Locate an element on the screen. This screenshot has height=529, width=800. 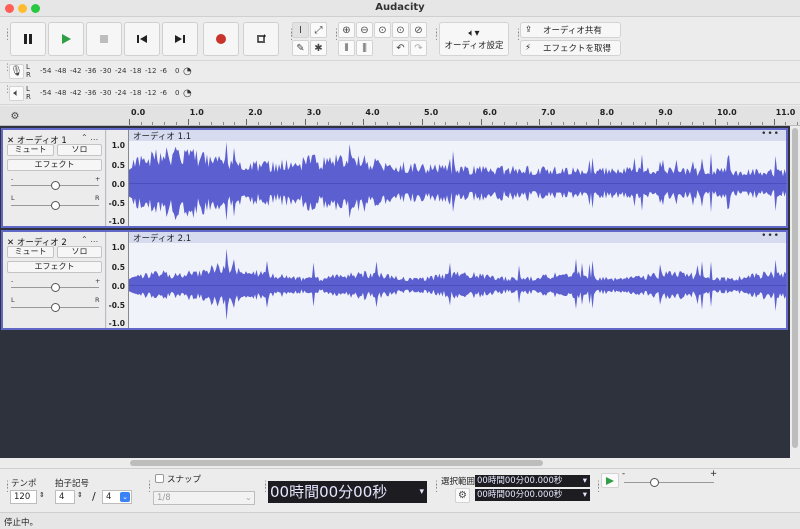
skip-to-start-button is located at coordinates (142, 39).